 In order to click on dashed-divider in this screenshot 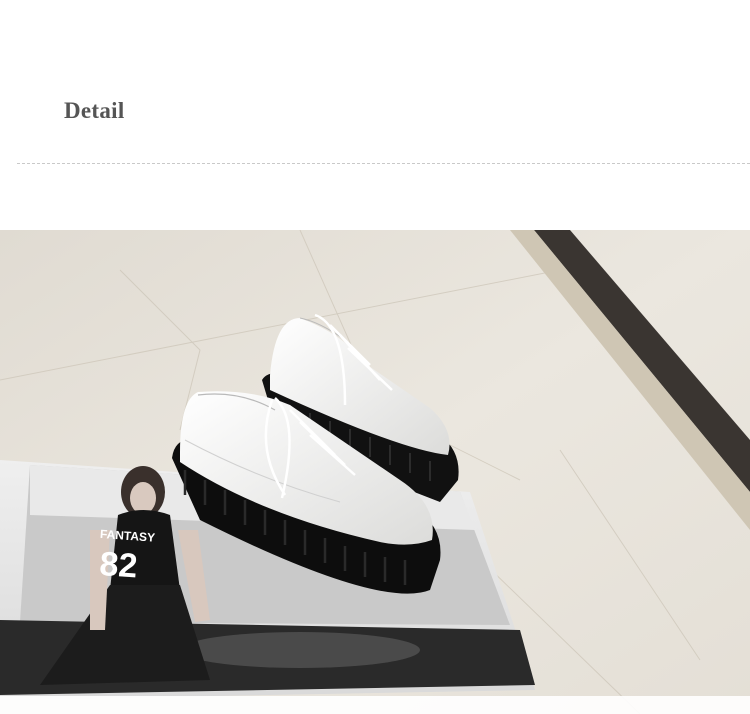, I will do `click(383, 163)`.